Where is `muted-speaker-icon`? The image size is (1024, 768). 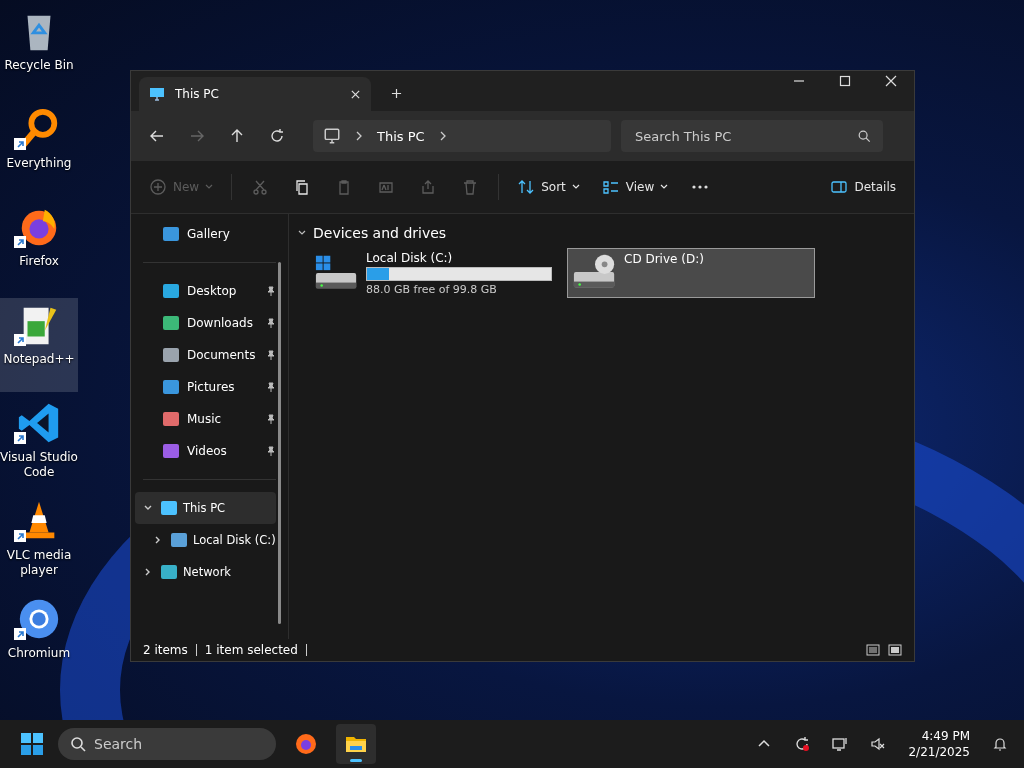 muted-speaker-icon is located at coordinates (878, 744).